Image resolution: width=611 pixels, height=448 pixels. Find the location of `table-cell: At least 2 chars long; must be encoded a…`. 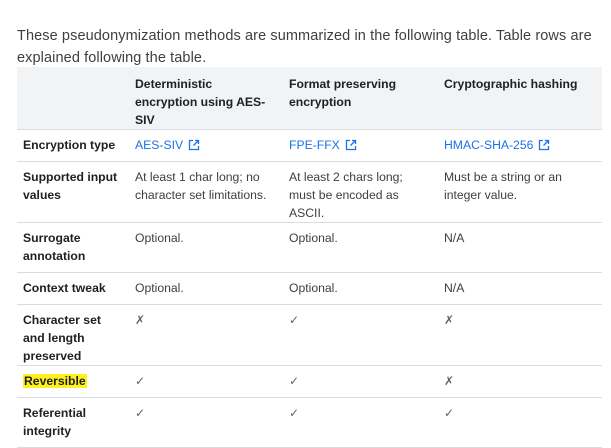

table-cell: At least 2 chars long; must be encoded a… is located at coordinates (360, 192).